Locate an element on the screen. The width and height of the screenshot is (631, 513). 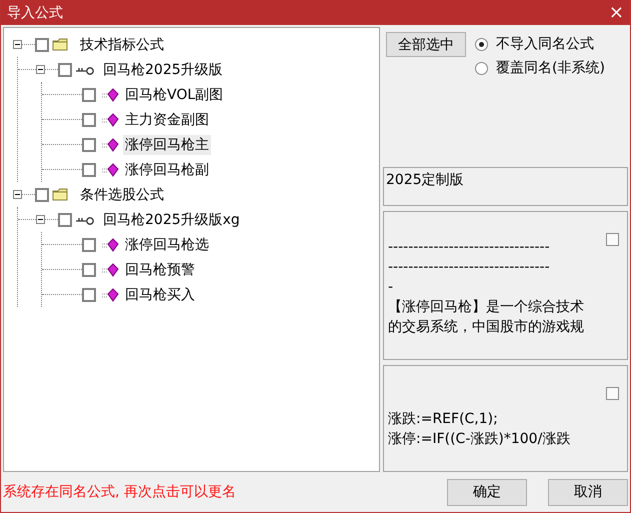
code-line: 涨停:=IF((C-涨跌)*100/涨跌 is located at coordinates (479, 439).